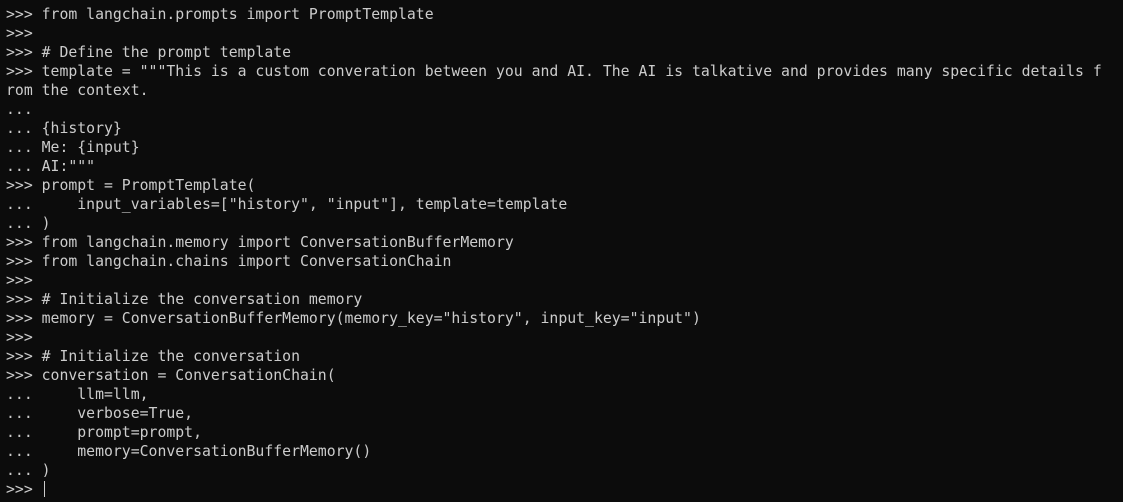 The image size is (1123, 502). Describe the element at coordinates (153, 356) in the screenshot. I see `terminal-line: >>> # Initialize the conversation` at that location.